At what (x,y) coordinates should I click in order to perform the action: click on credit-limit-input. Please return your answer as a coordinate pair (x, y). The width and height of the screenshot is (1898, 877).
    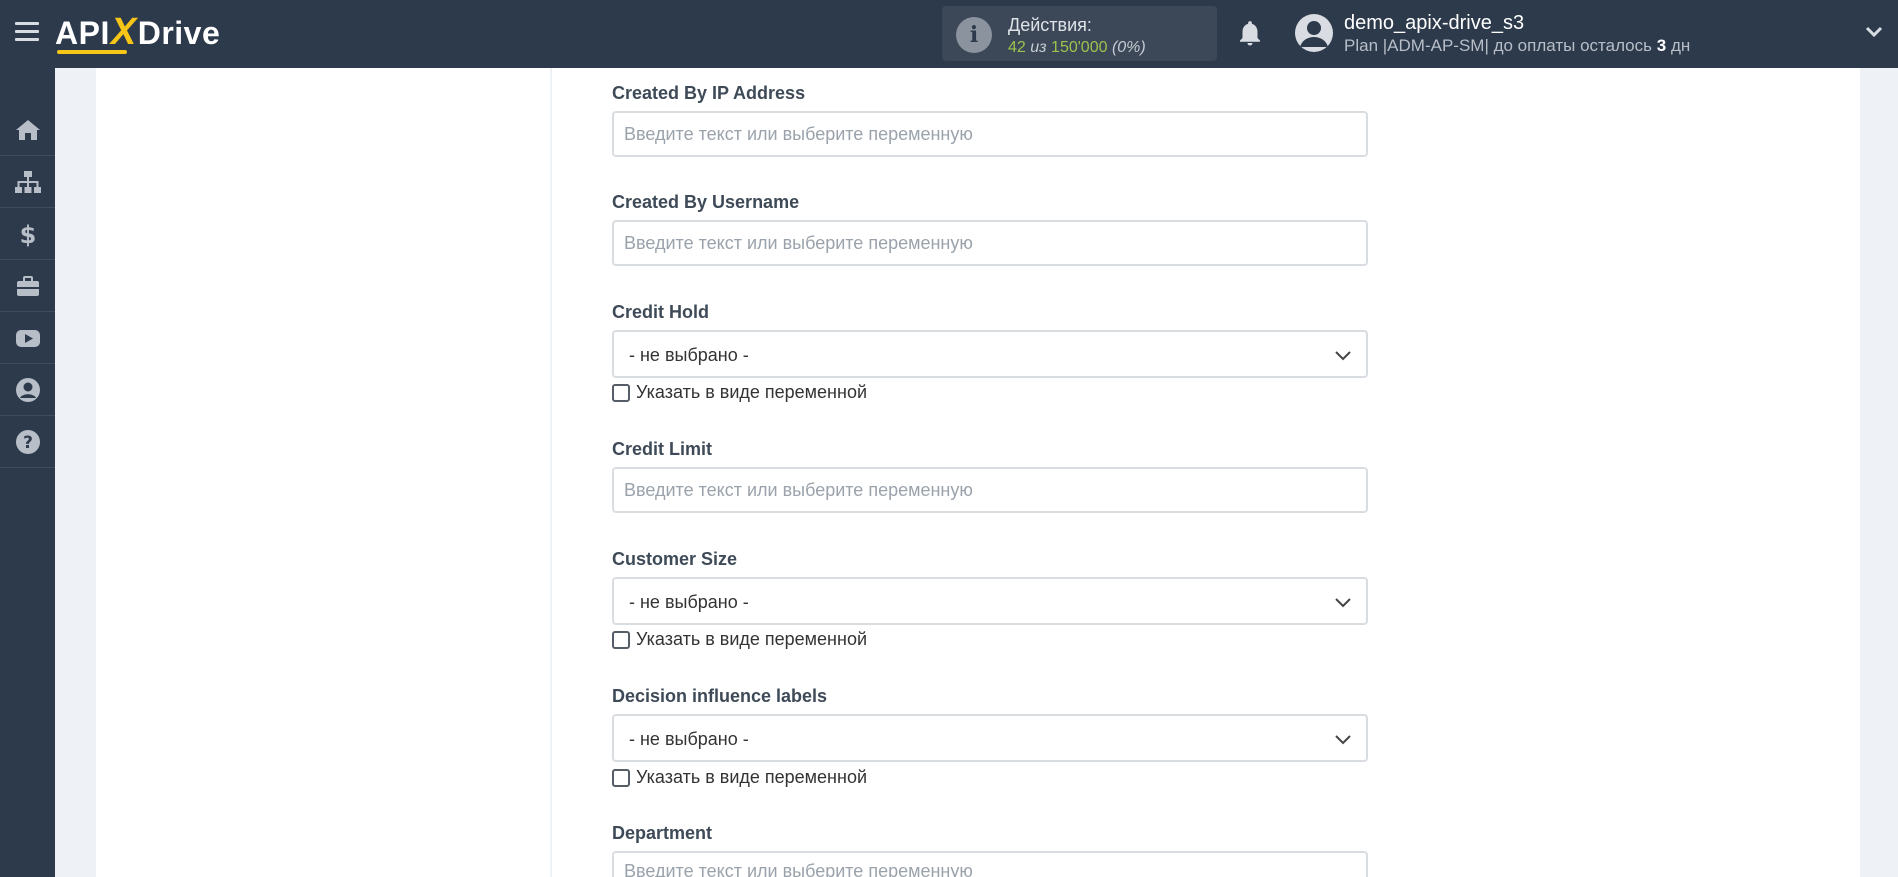
    Looking at the image, I should click on (990, 490).